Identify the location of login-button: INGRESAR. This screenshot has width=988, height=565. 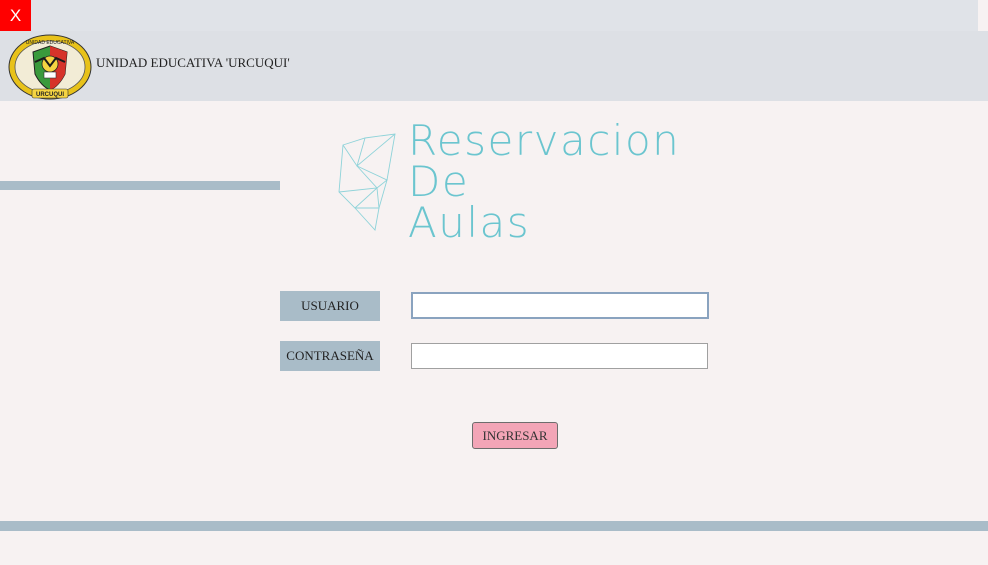
(515, 435).